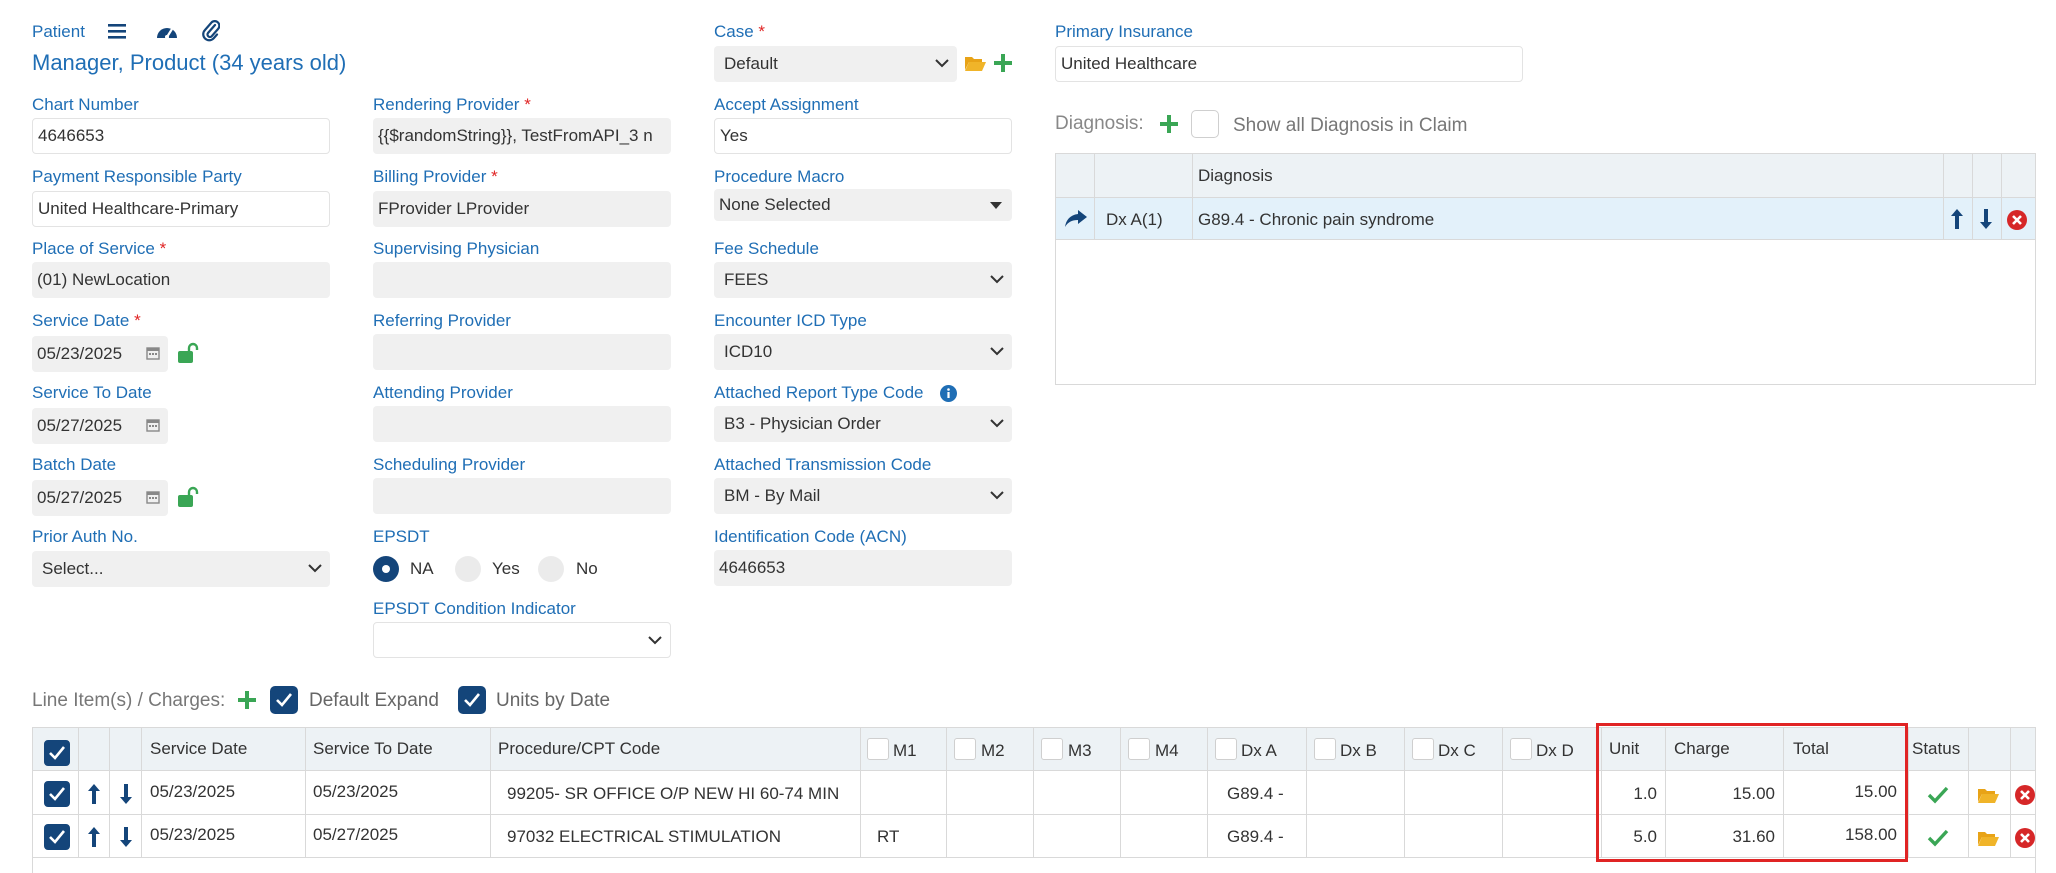 The image size is (2056, 873). I want to click on chart-number-field: 4646653, so click(181, 136).